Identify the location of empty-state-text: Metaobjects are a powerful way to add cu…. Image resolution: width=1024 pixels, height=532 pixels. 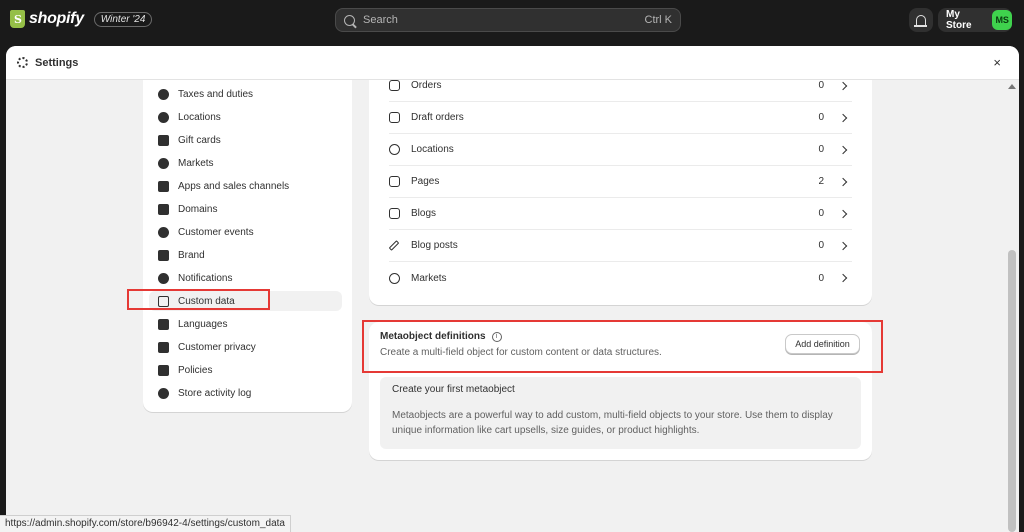
(612, 423).